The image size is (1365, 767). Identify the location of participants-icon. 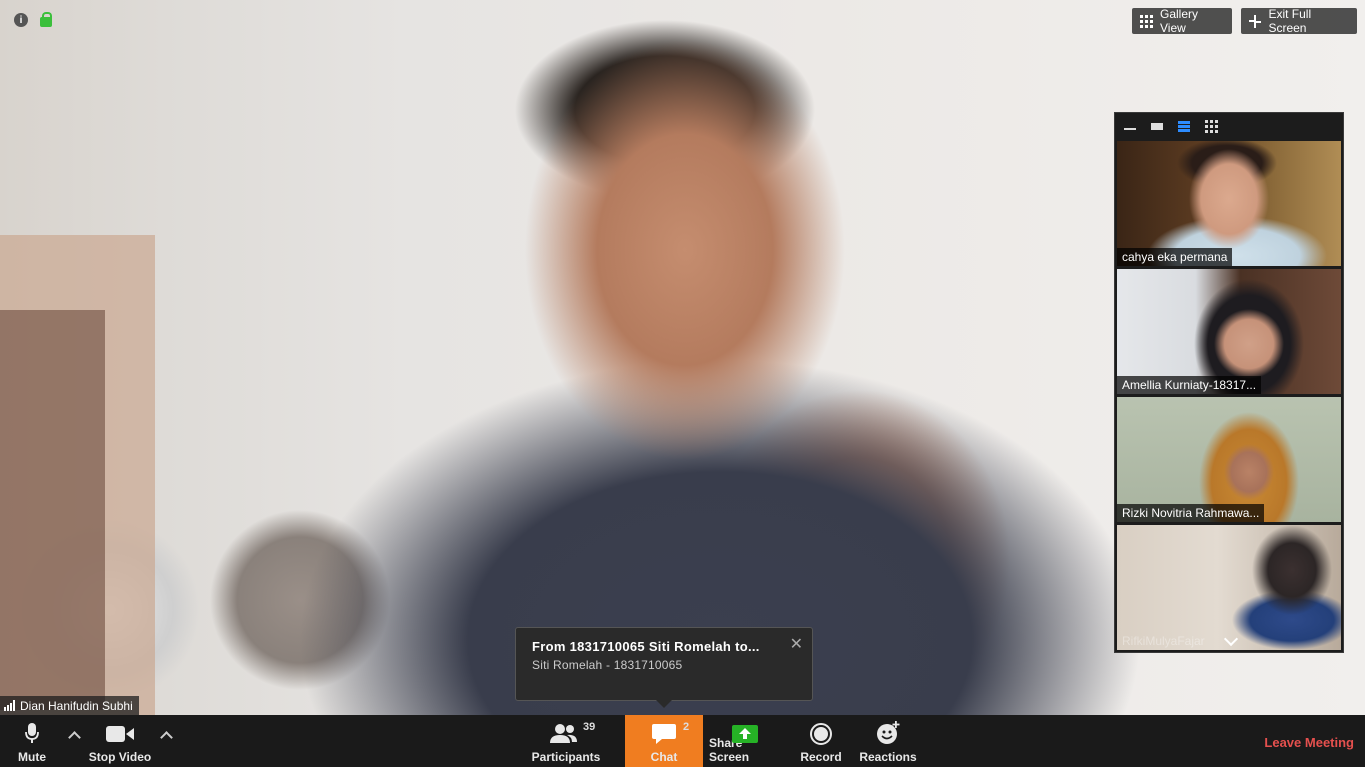
(563, 733).